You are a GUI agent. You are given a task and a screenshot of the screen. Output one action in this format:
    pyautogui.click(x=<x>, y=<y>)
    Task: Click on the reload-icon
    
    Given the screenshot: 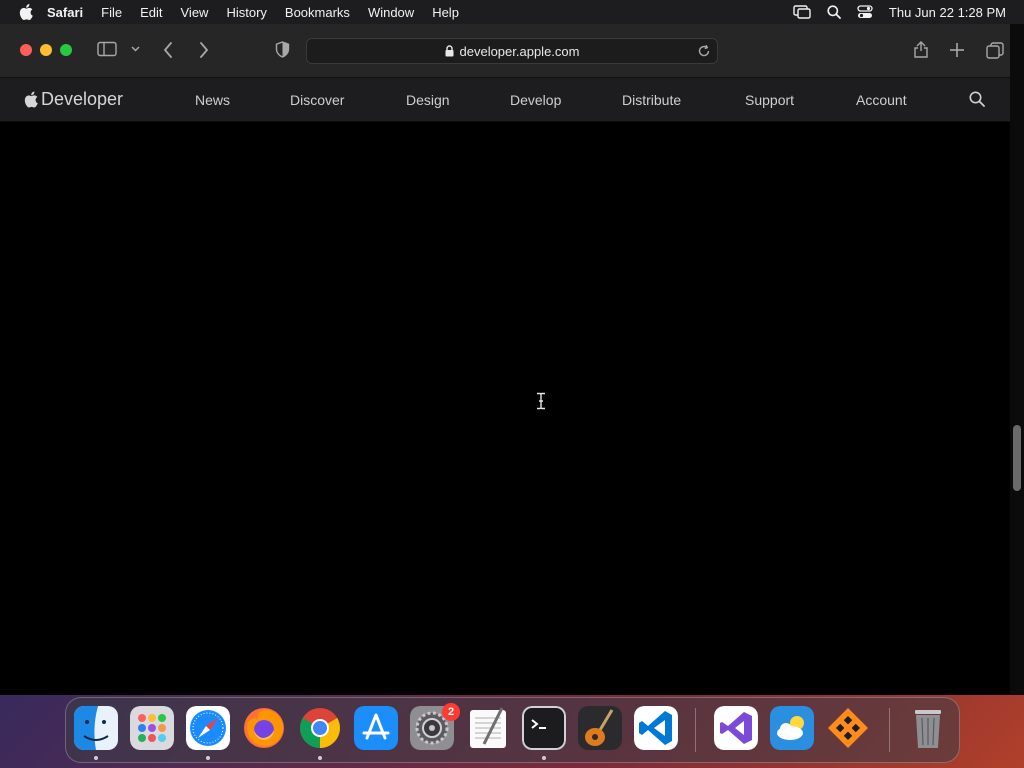 What is the action you would take?
    pyautogui.click(x=704, y=51)
    